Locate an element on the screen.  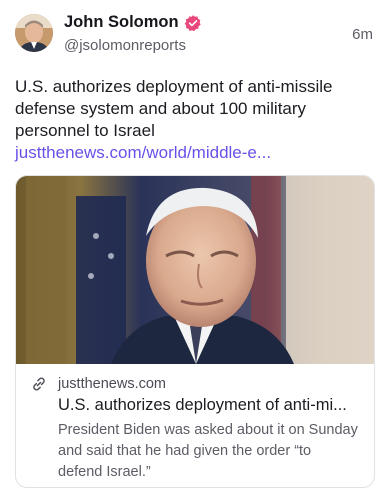
author-avatar is located at coordinates (34, 33).